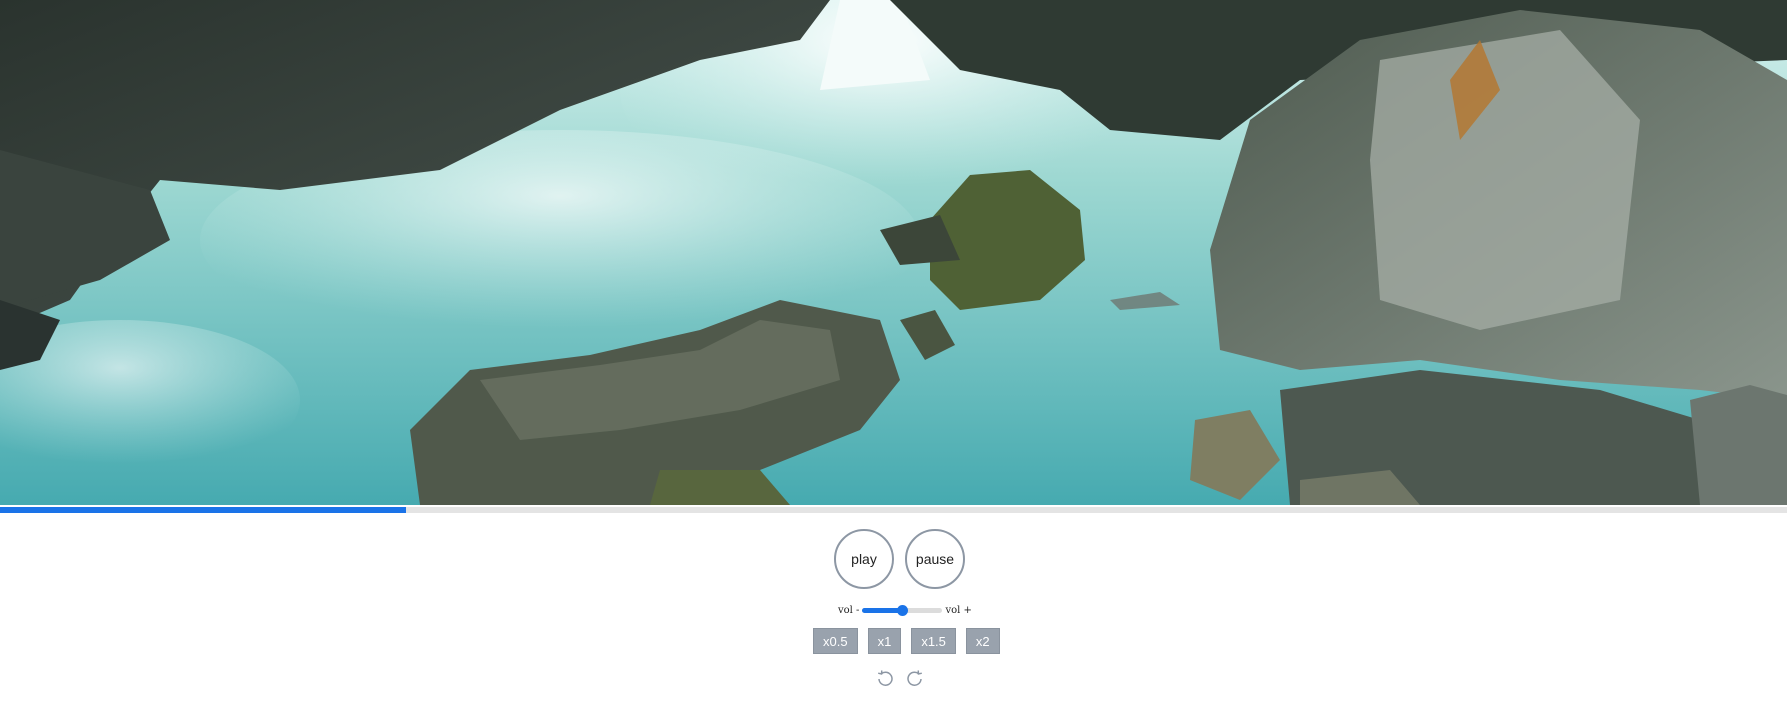 The image size is (1787, 708). Describe the element at coordinates (933, 641) in the screenshot. I see `speed-button-1.5x: x1.5` at that location.